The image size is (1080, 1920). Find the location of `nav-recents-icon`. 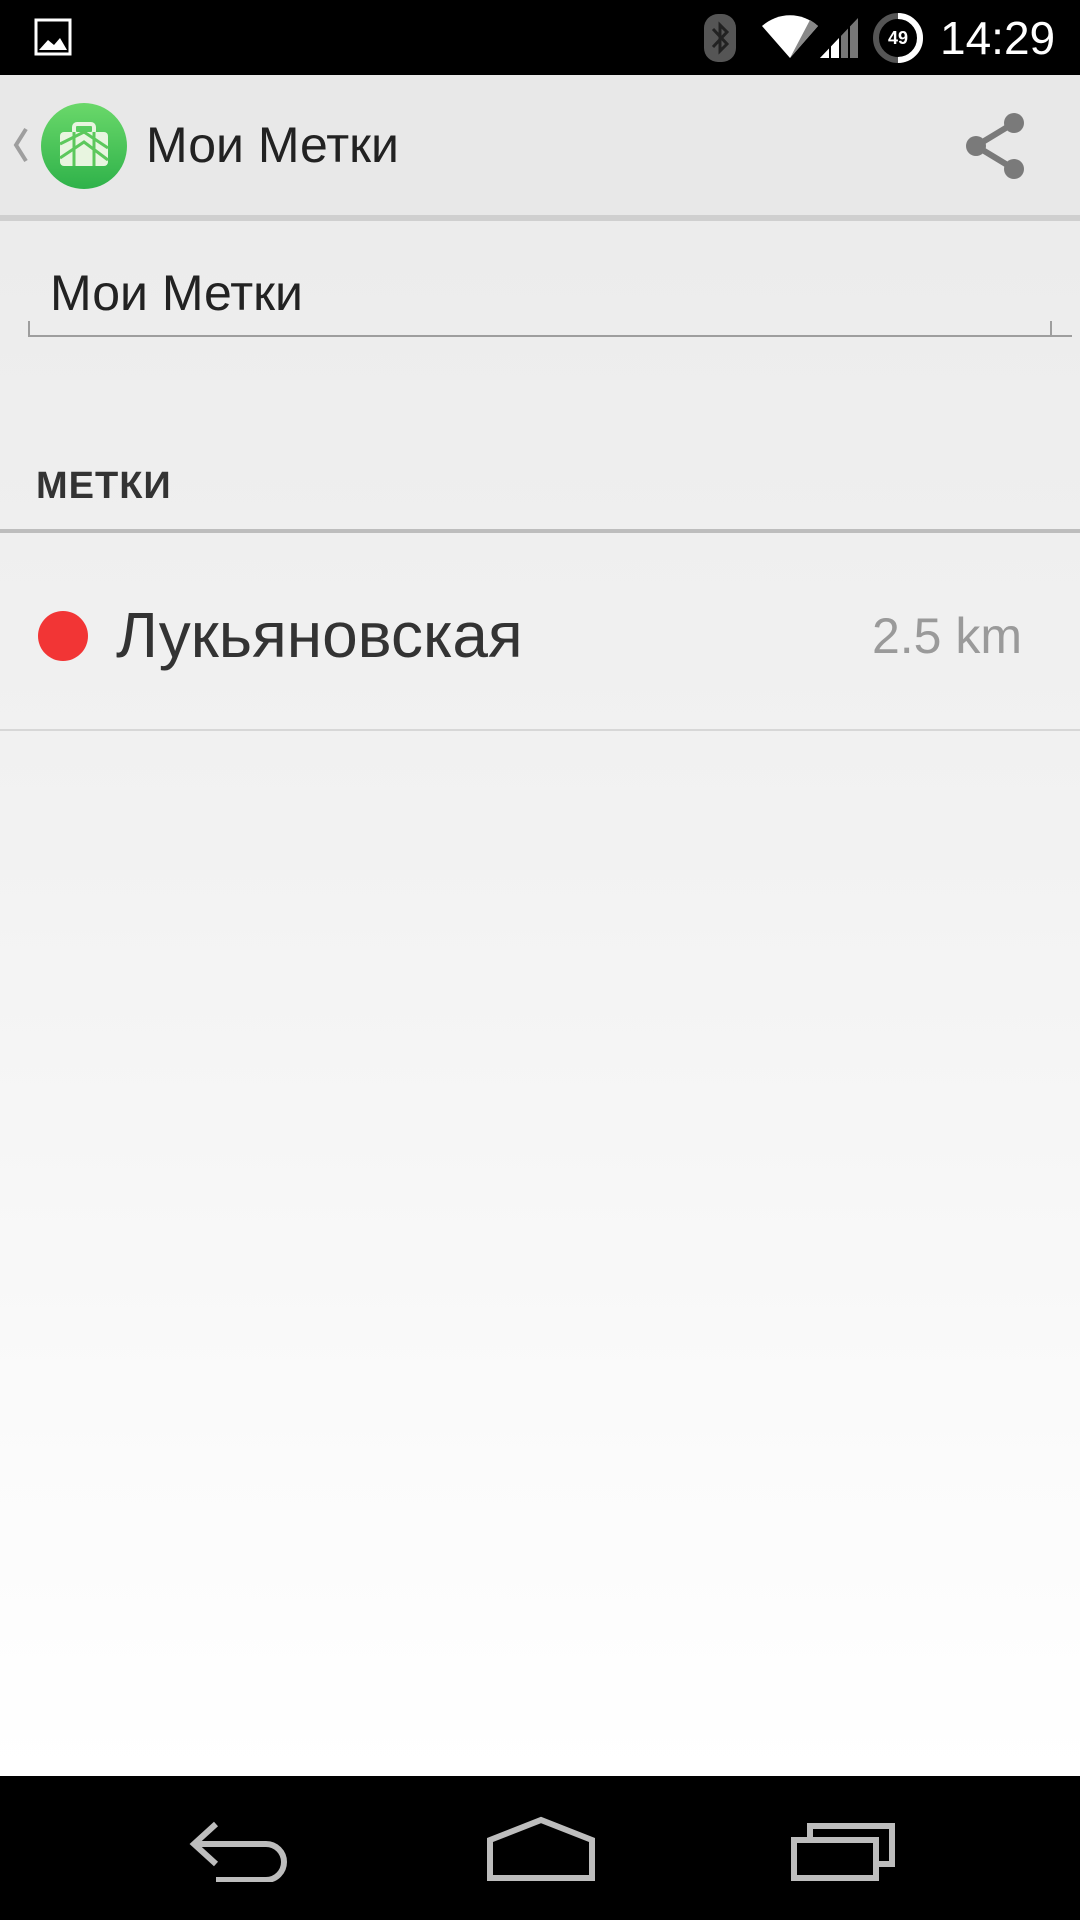

nav-recents-icon is located at coordinates (844, 1849).